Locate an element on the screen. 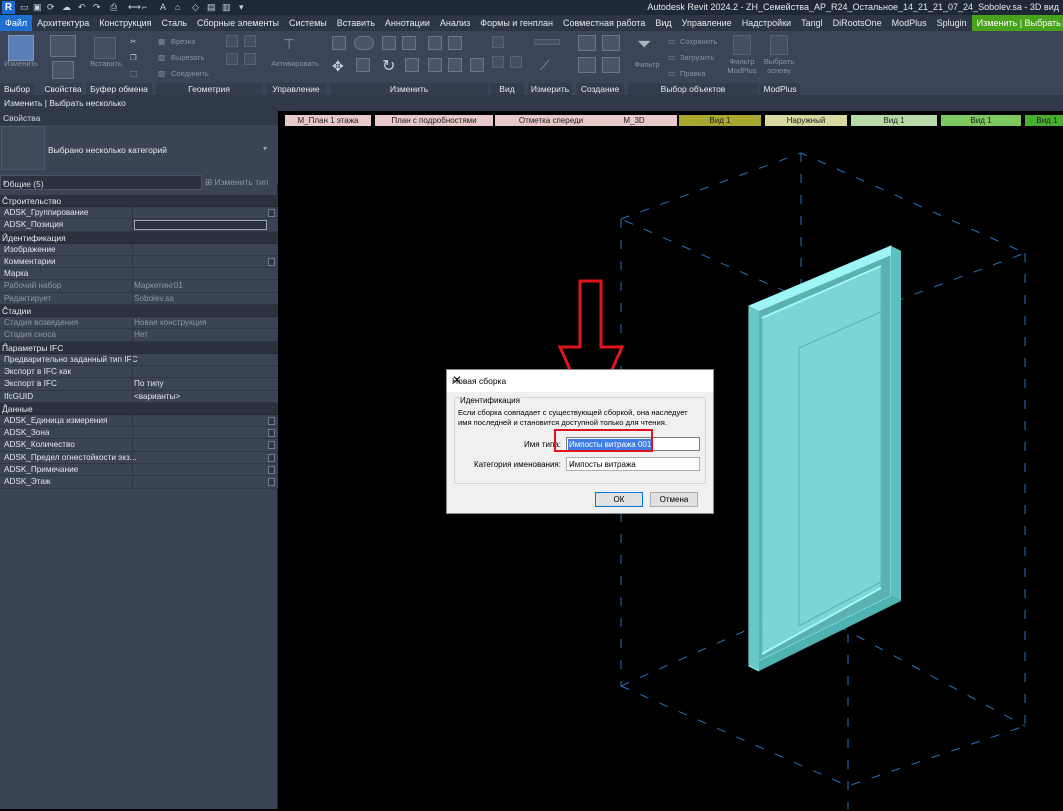 This screenshot has height=811, width=1063. property-group-header: Данные ⌃ is located at coordinates (139, 408).